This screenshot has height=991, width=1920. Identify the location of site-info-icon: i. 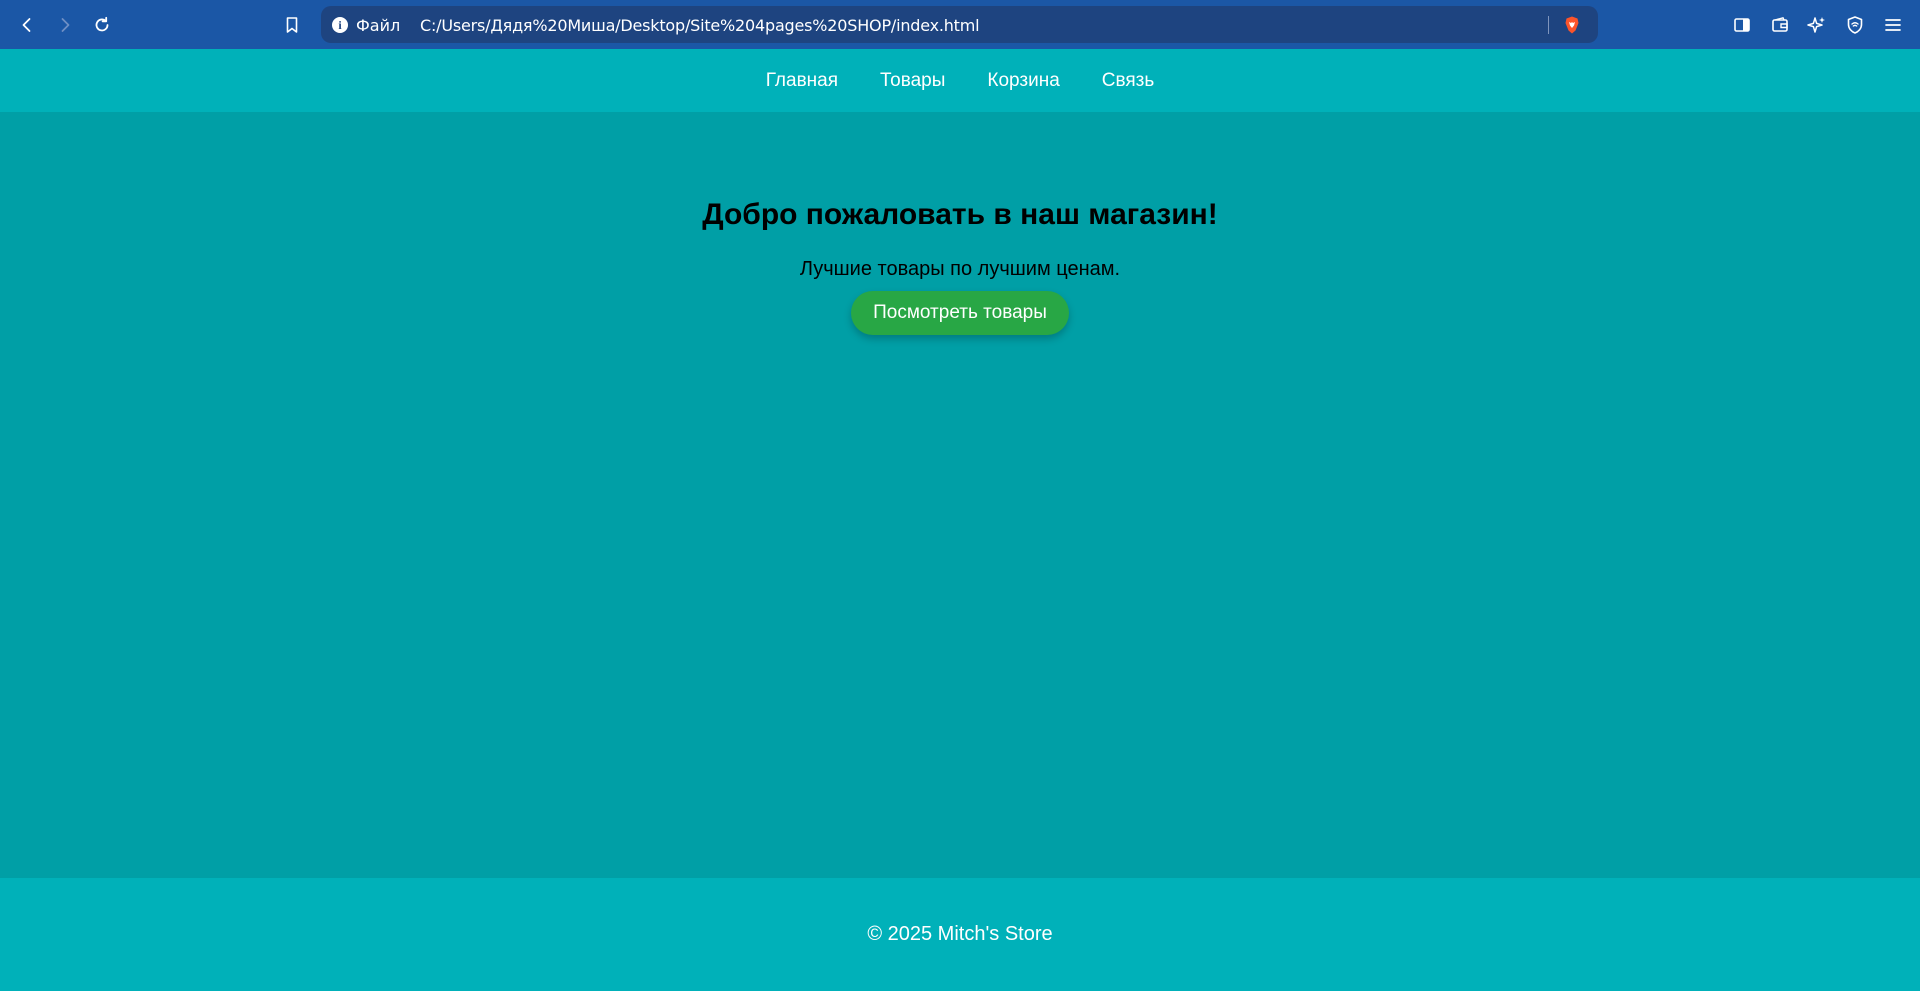
(340, 25).